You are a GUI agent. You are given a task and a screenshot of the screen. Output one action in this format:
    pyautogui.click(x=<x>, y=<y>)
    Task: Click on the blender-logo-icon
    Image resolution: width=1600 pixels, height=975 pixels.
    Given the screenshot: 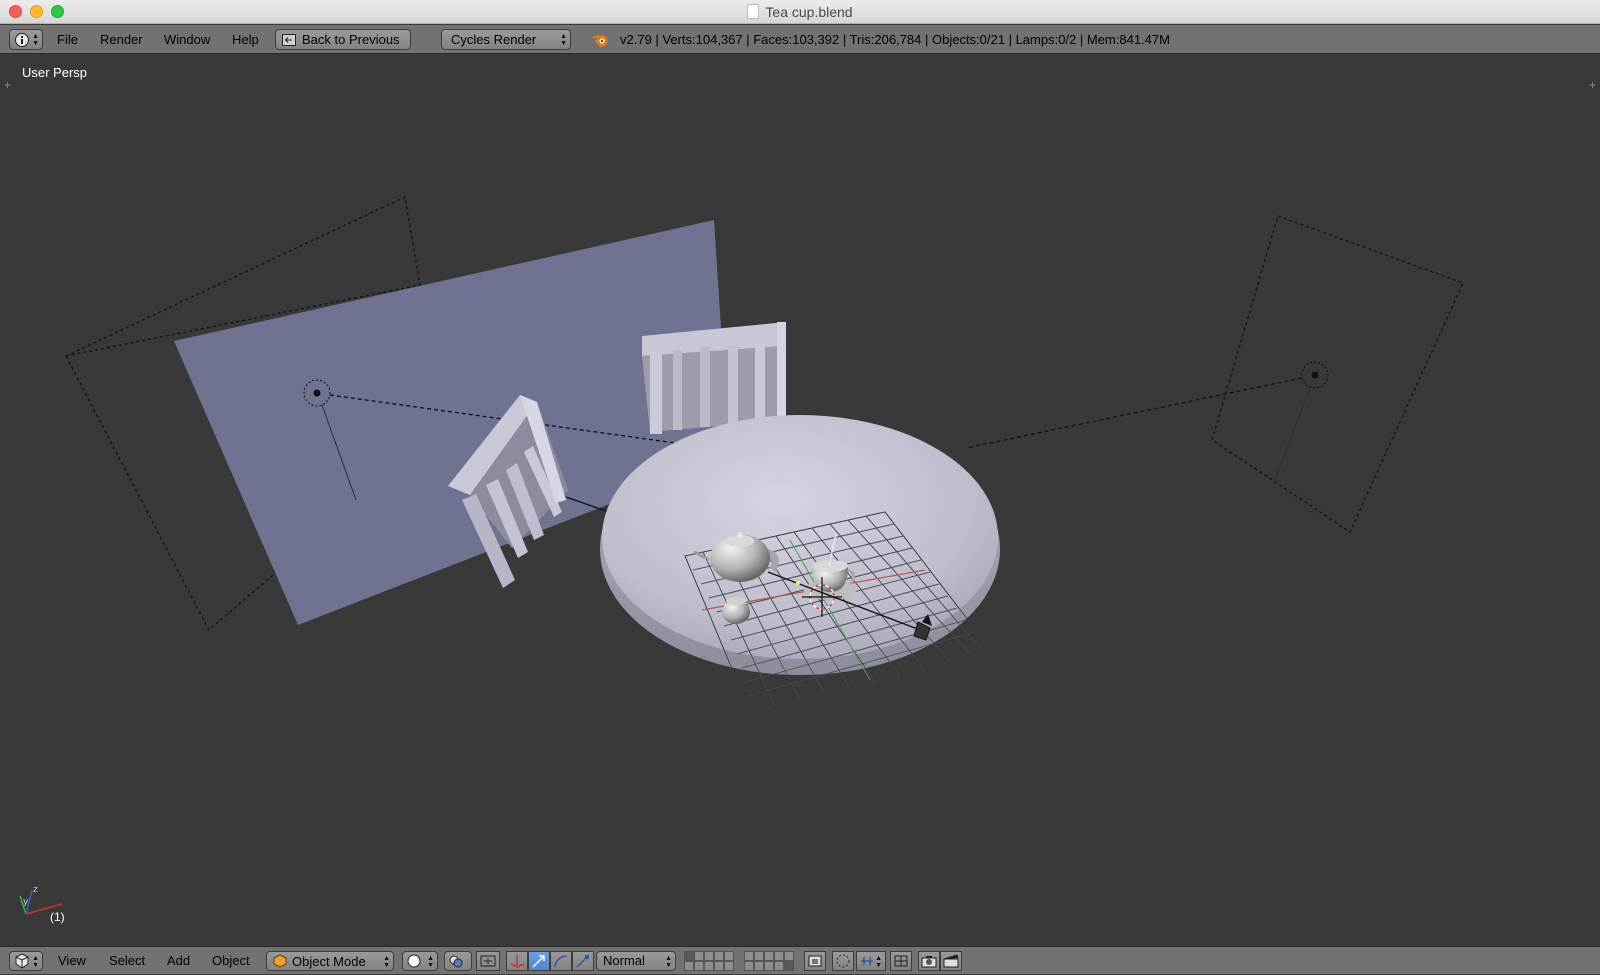 What is the action you would take?
    pyautogui.click(x=600, y=41)
    